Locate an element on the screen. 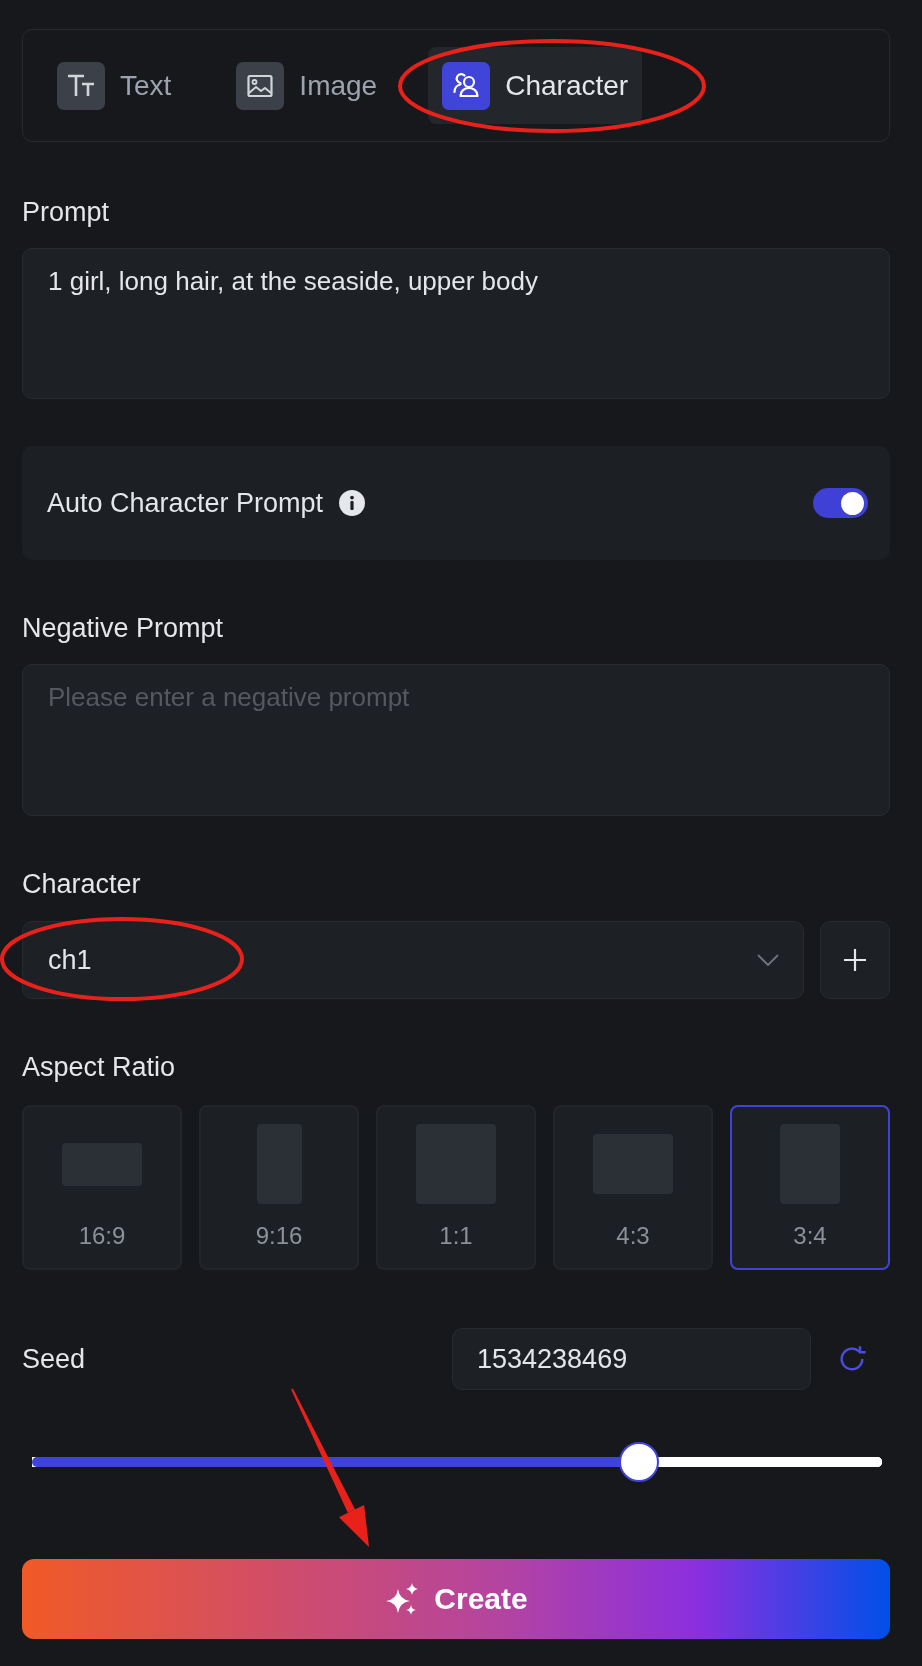  toggle-label: Auto Character Prompt is located at coordinates (185, 503).